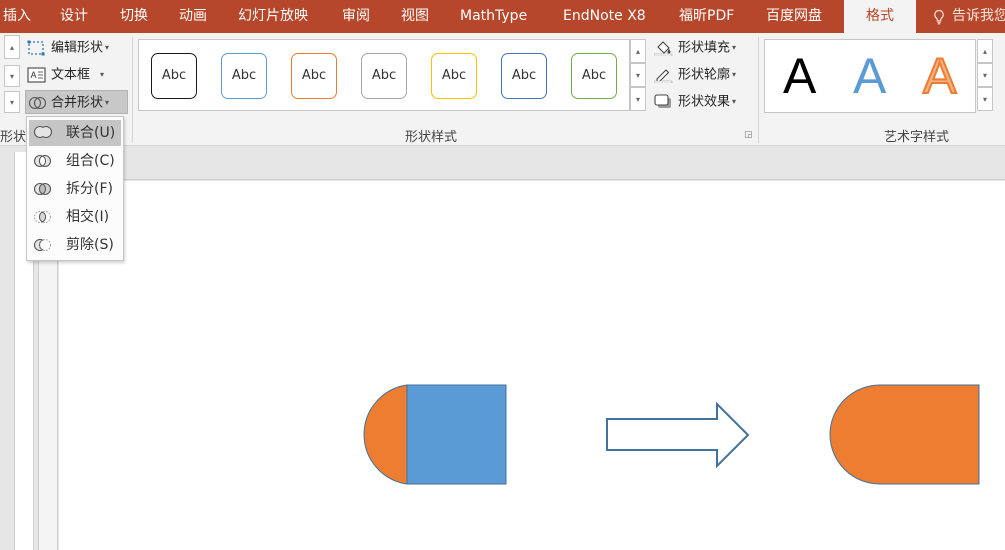  Describe the element at coordinates (904, 434) in the screenshot. I see `merged-union-shape` at that location.